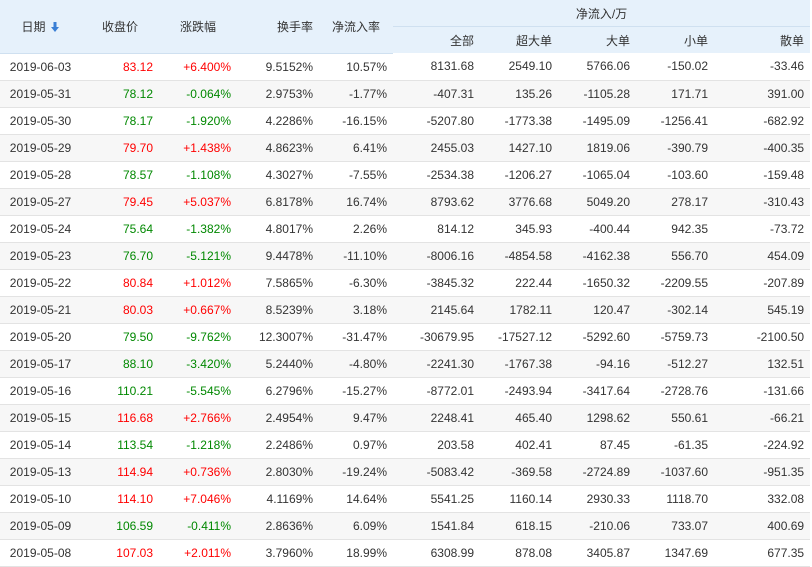  Describe the element at coordinates (675, 472) in the screenshot. I see `cell-small: -1037.60` at that location.